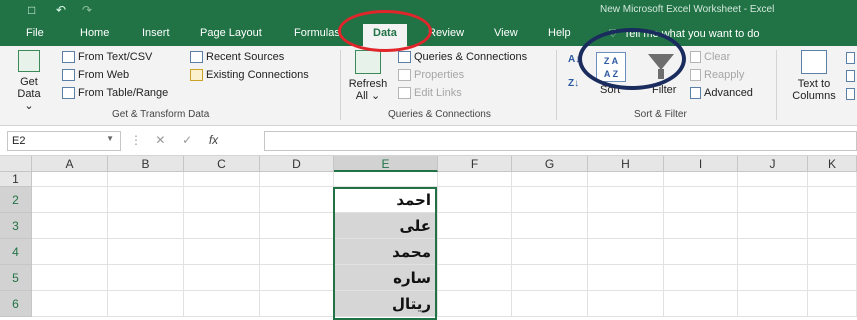 This screenshot has width=857, height=320. Describe the element at coordinates (213, 140) in the screenshot. I see `insert-function-icon: fx` at that location.